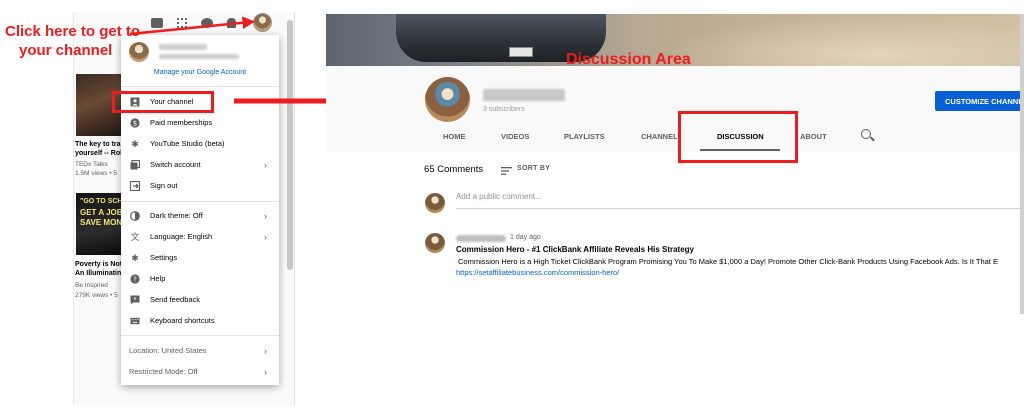  I want to click on comment-input-underline, so click(740, 208).